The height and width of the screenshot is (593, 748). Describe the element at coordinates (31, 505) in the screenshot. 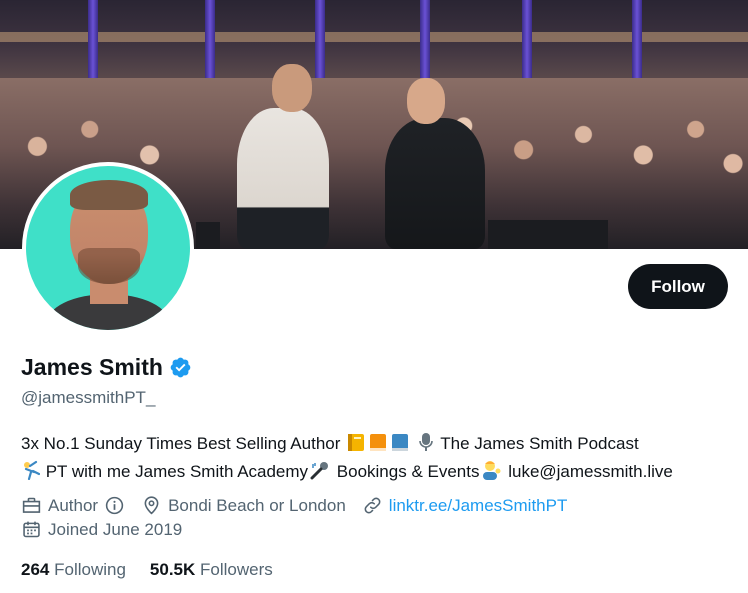

I see `briefcase-icon` at that location.